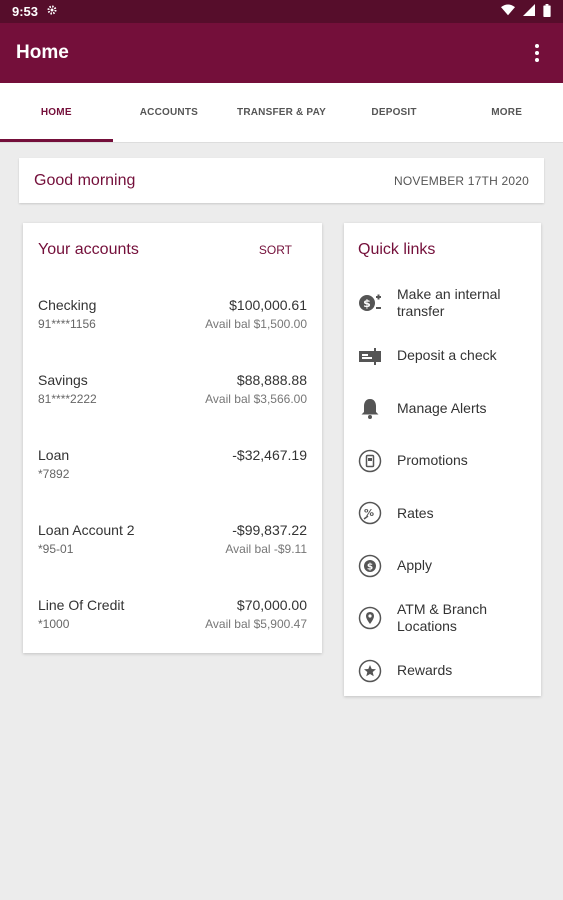 The width and height of the screenshot is (563, 900). I want to click on app-bar: Home, so click(281, 53).